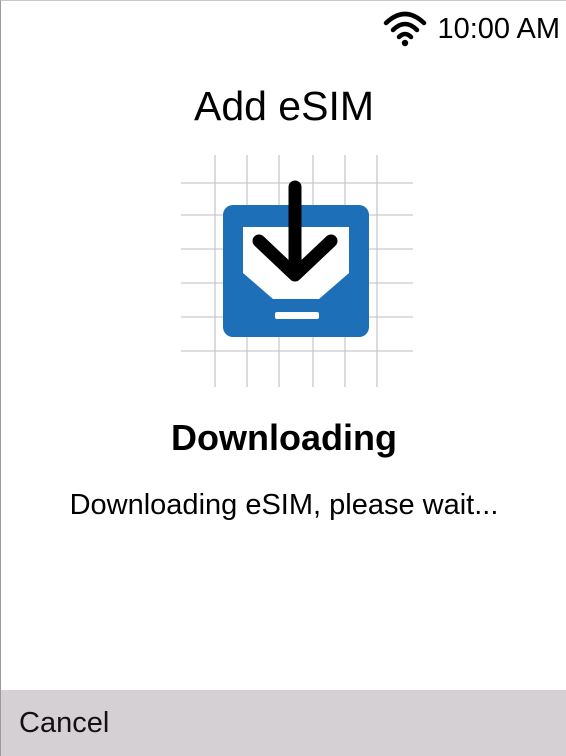 This screenshot has height=756, width=566. What do you see at coordinates (297, 271) in the screenshot?
I see `download-tray-icon` at bounding box center [297, 271].